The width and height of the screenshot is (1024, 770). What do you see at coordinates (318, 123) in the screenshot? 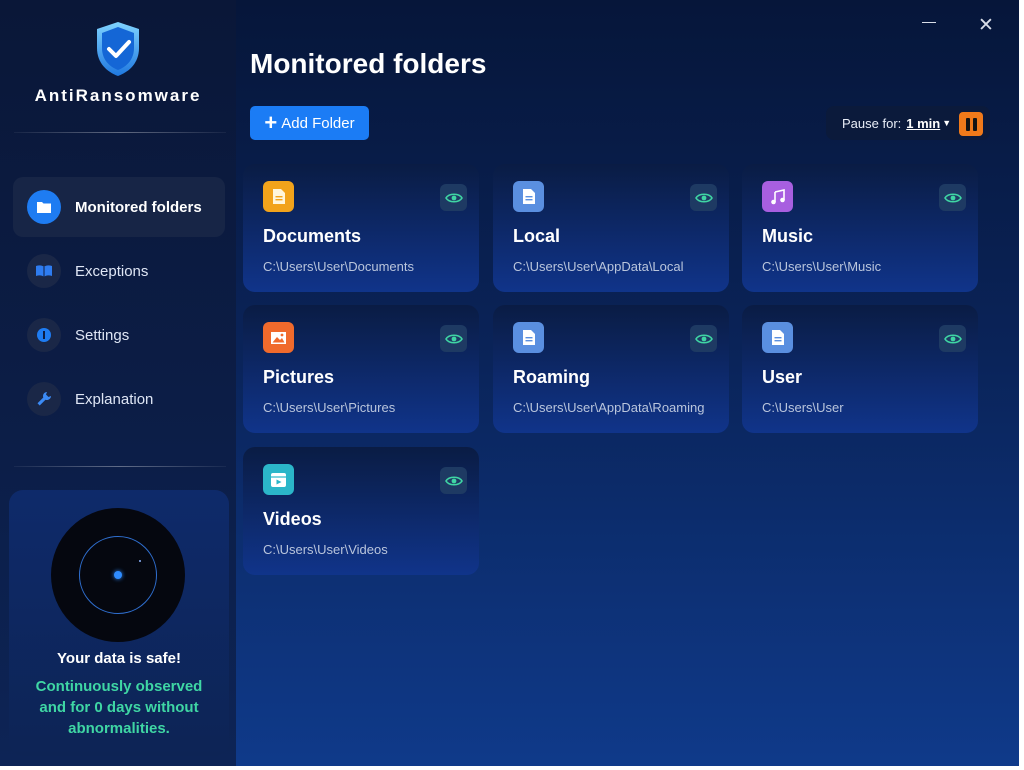
I see `add-folder-label: Add Folder` at bounding box center [318, 123].